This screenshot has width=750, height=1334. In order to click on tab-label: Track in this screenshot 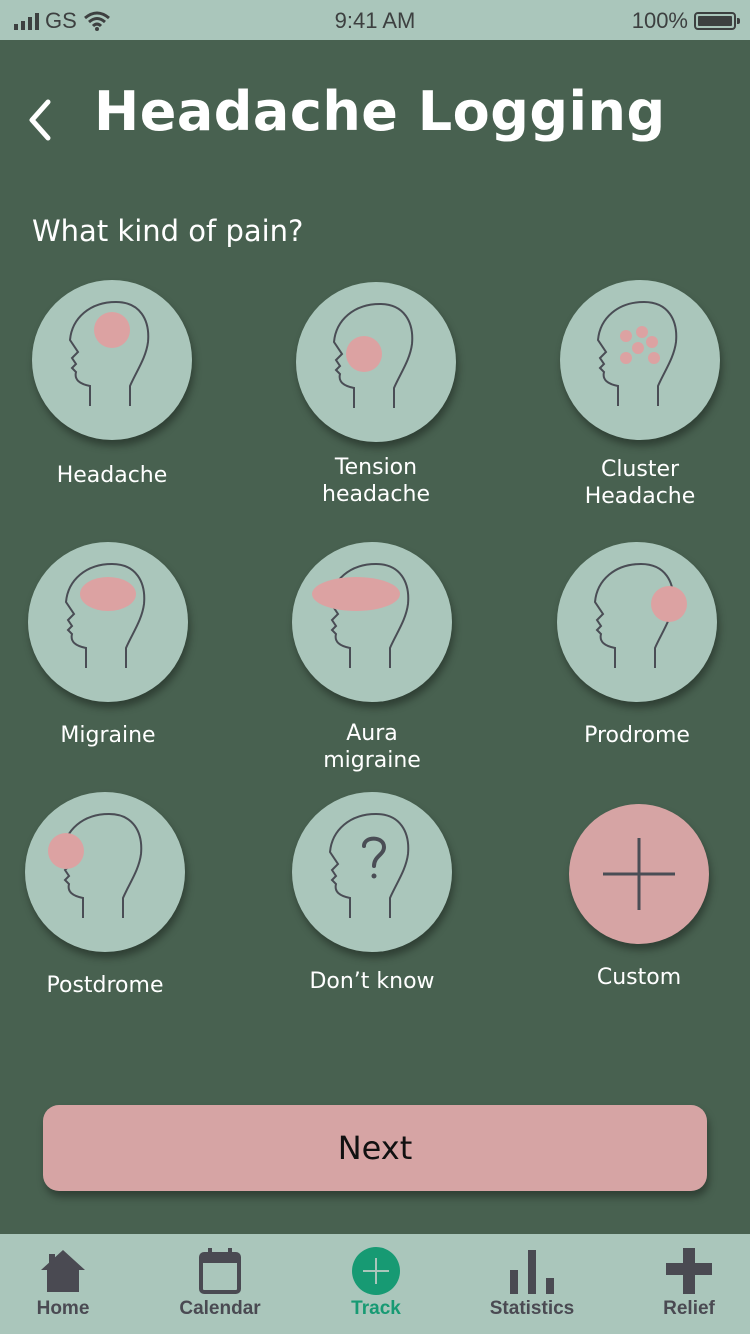, I will do `click(376, 1308)`.